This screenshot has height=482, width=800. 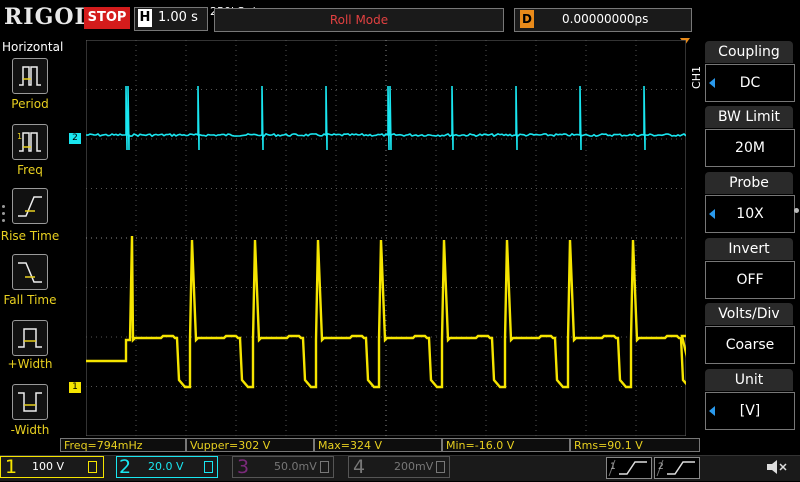 I want to click on probe-arrow-icon, so click(x=712, y=214).